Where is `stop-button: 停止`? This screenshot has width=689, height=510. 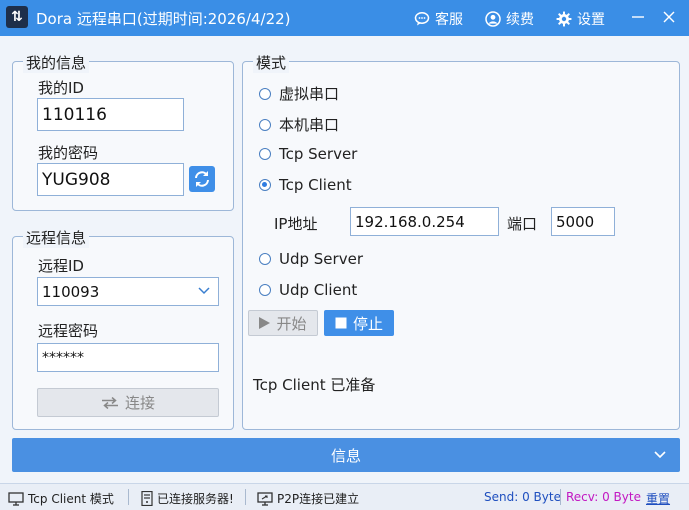 stop-button: 停止 is located at coordinates (359, 323).